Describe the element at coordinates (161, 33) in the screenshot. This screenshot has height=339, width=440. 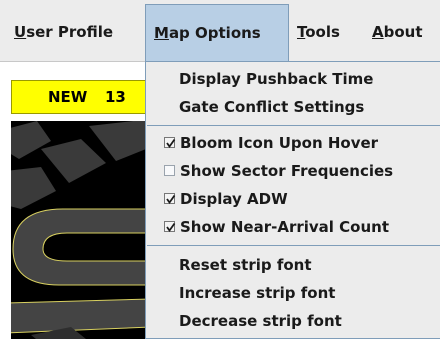
I see `menu-map-options-mnemonic: M` at that location.